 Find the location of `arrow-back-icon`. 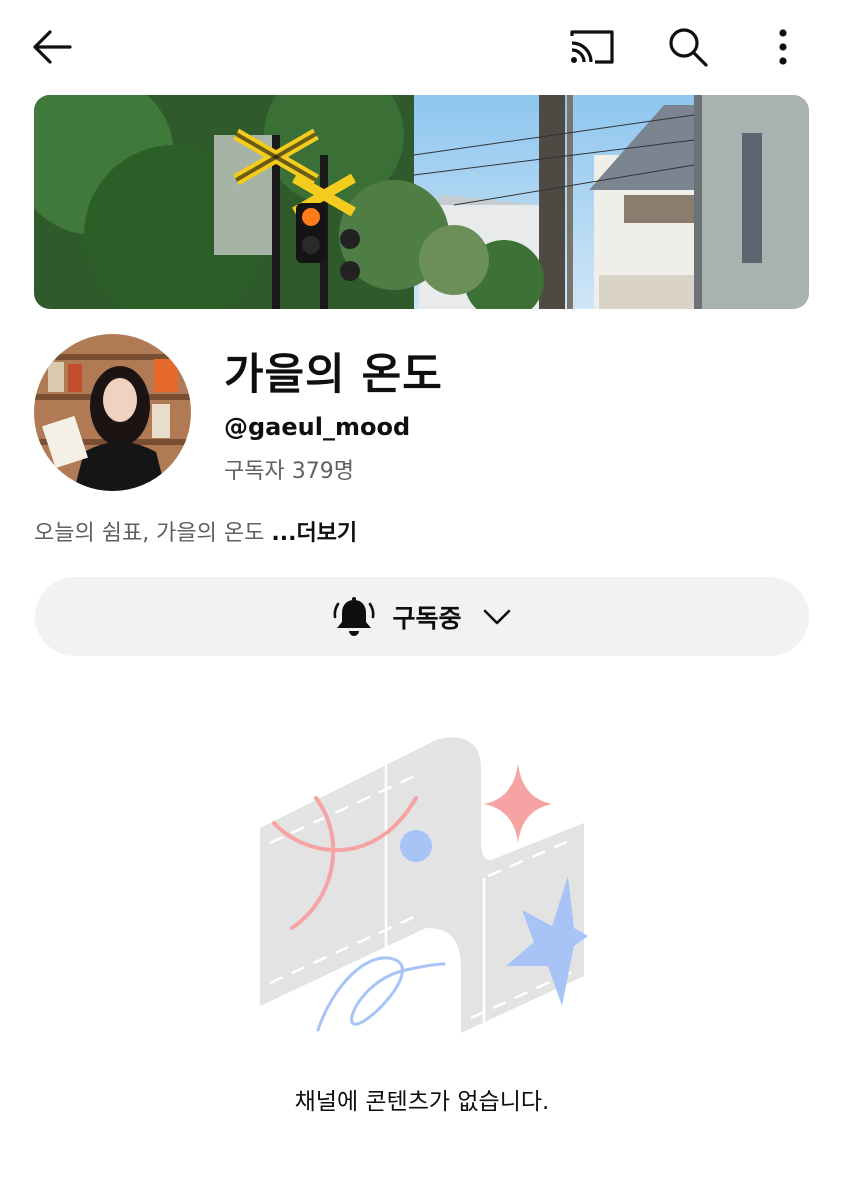

arrow-back-icon is located at coordinates (52, 47).